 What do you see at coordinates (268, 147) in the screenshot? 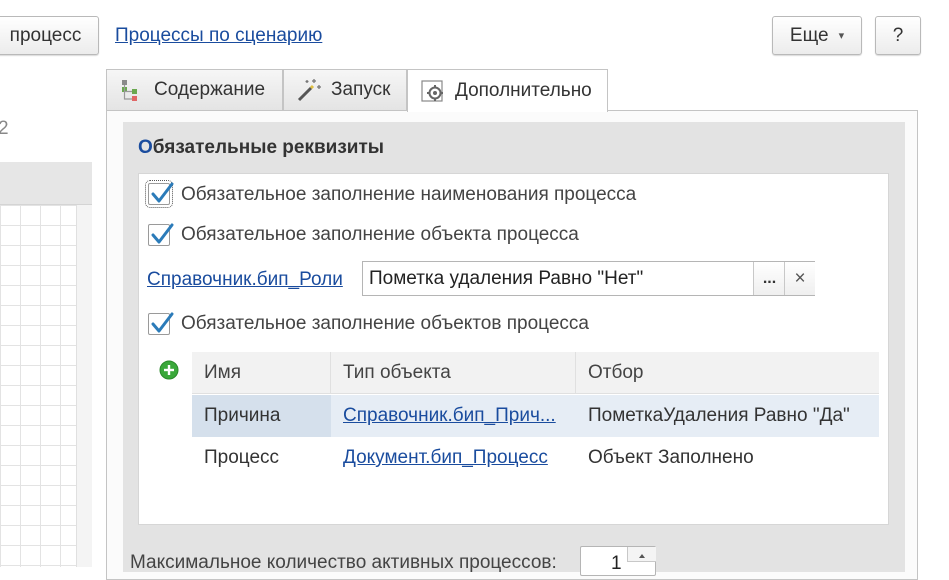
I see `group-title-text: бязательные реквизиты` at bounding box center [268, 147].